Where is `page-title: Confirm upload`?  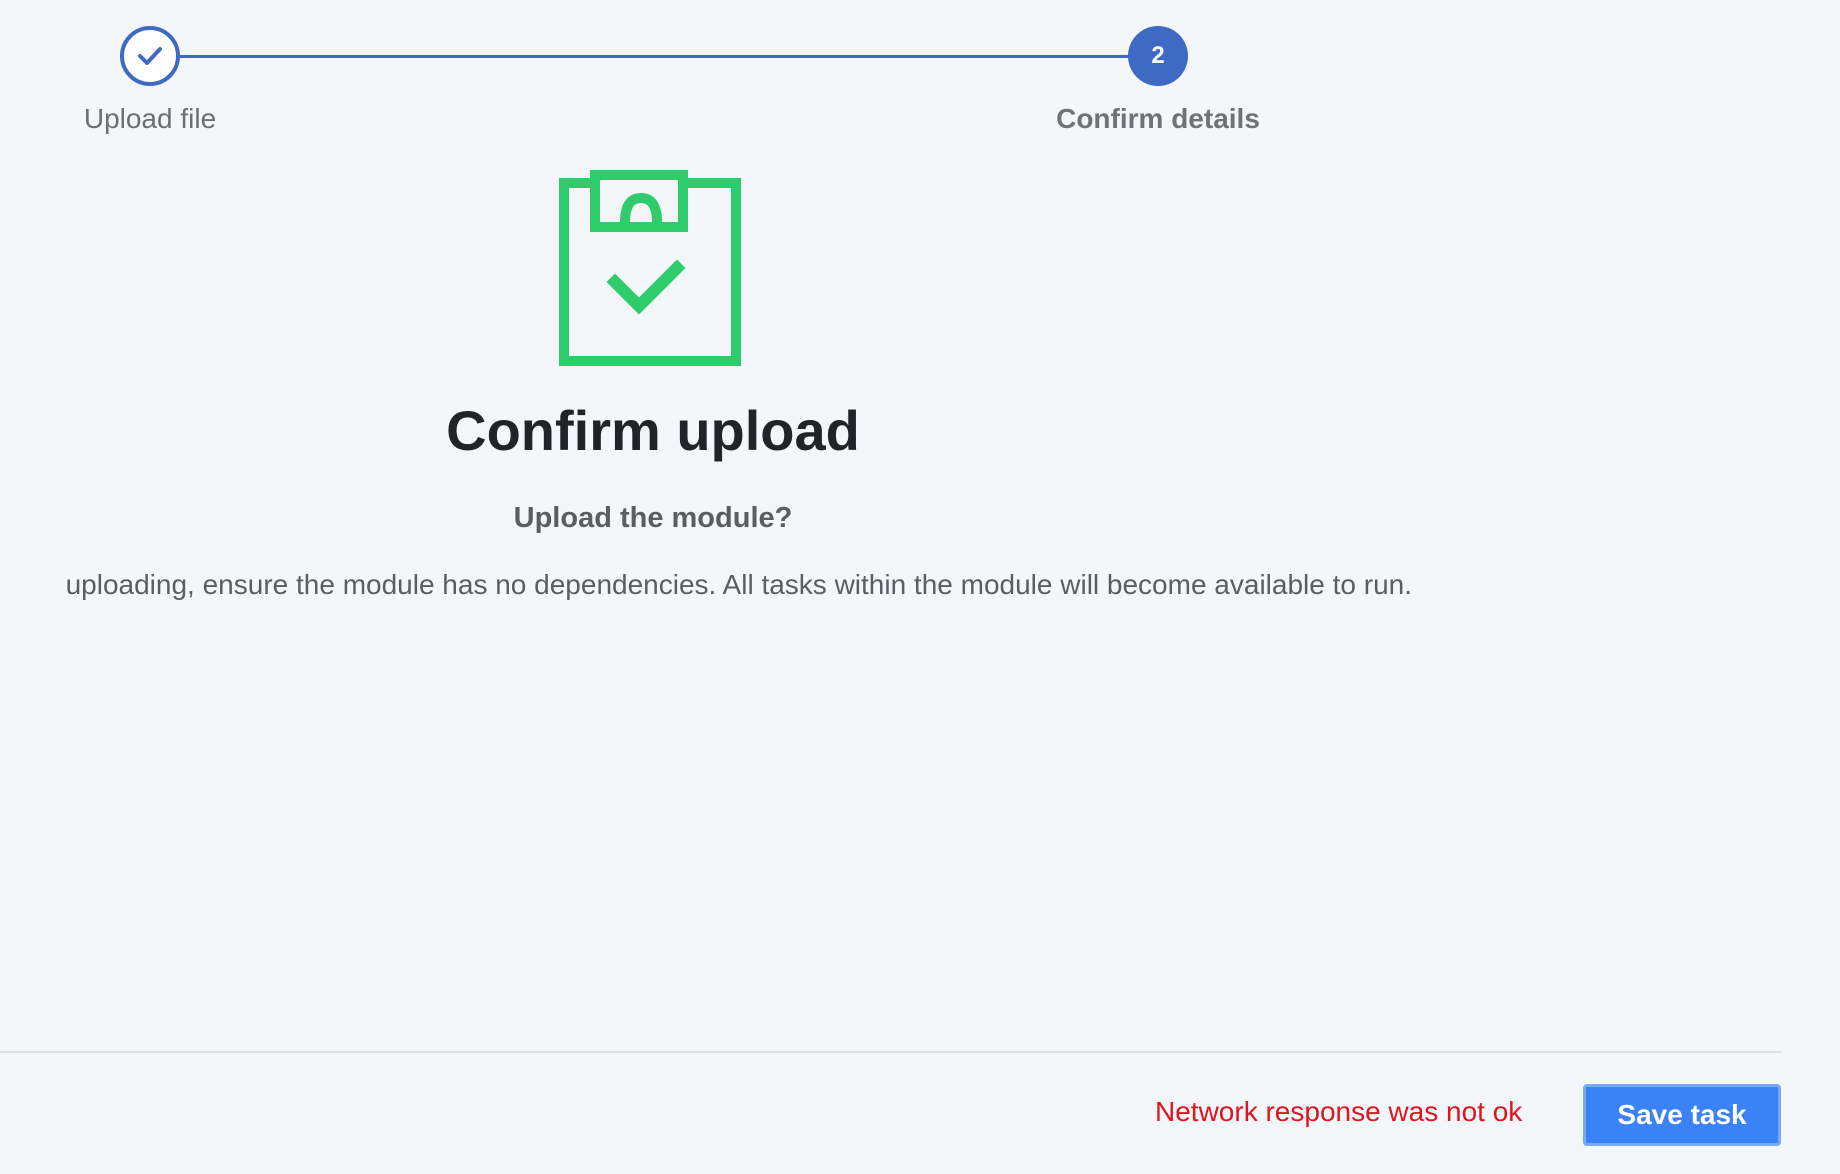
page-title: Confirm upload is located at coordinates (653, 430).